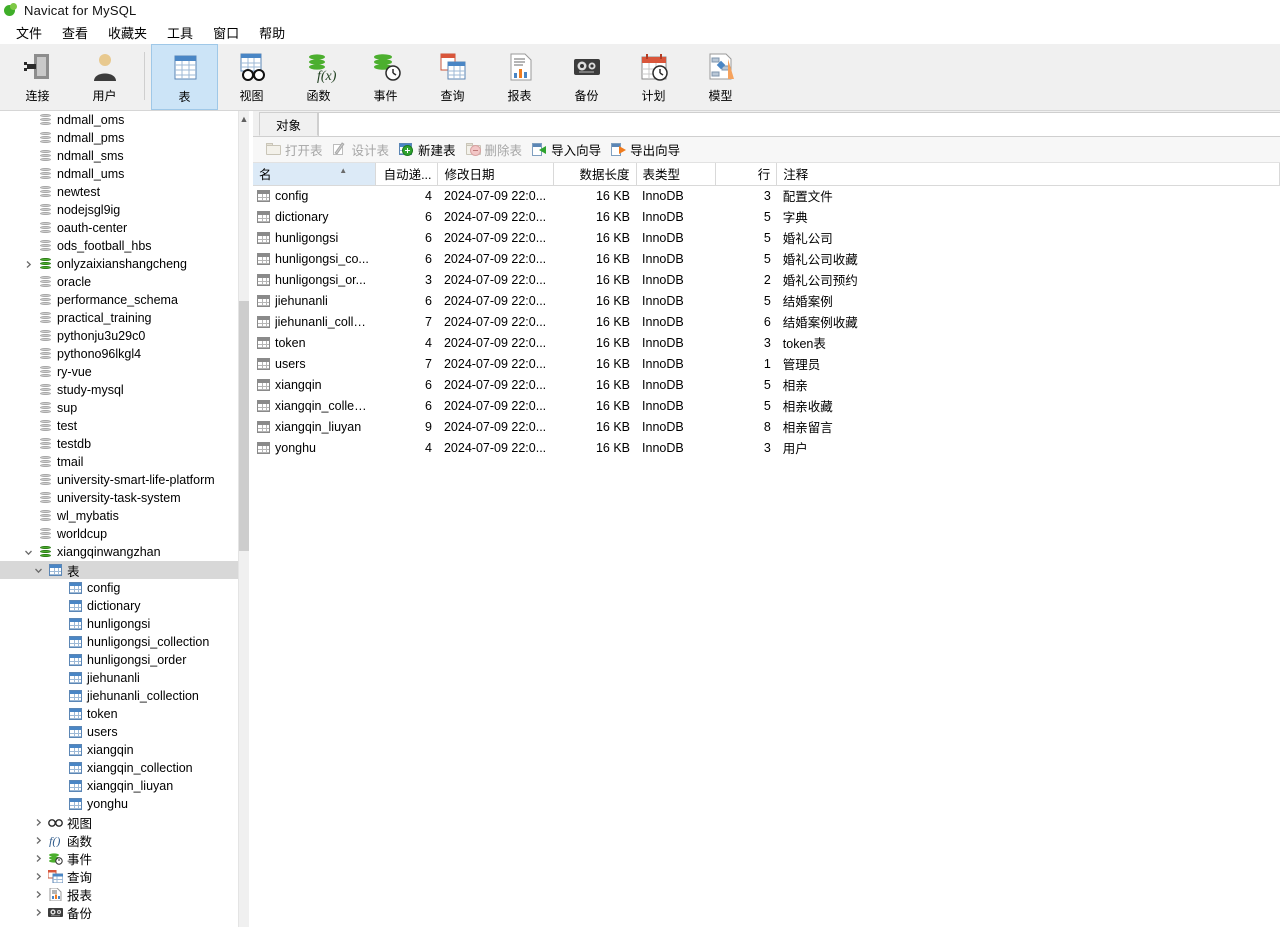  What do you see at coordinates (244, 426) in the screenshot?
I see `scrollbar-thumb` at bounding box center [244, 426].